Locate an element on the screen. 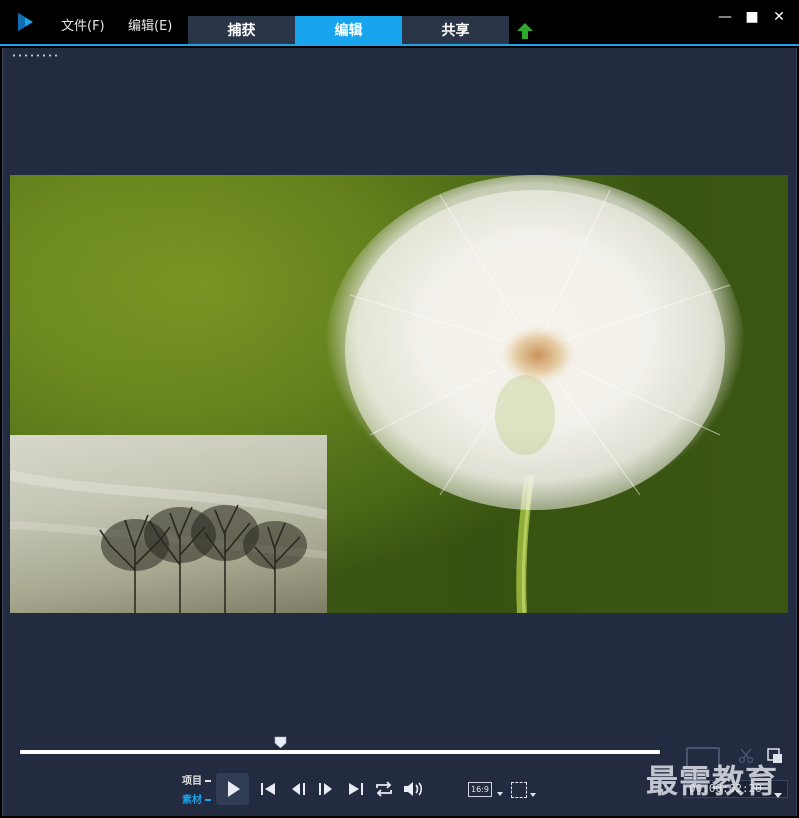  panel-grip-handle is located at coordinates (34, 55).